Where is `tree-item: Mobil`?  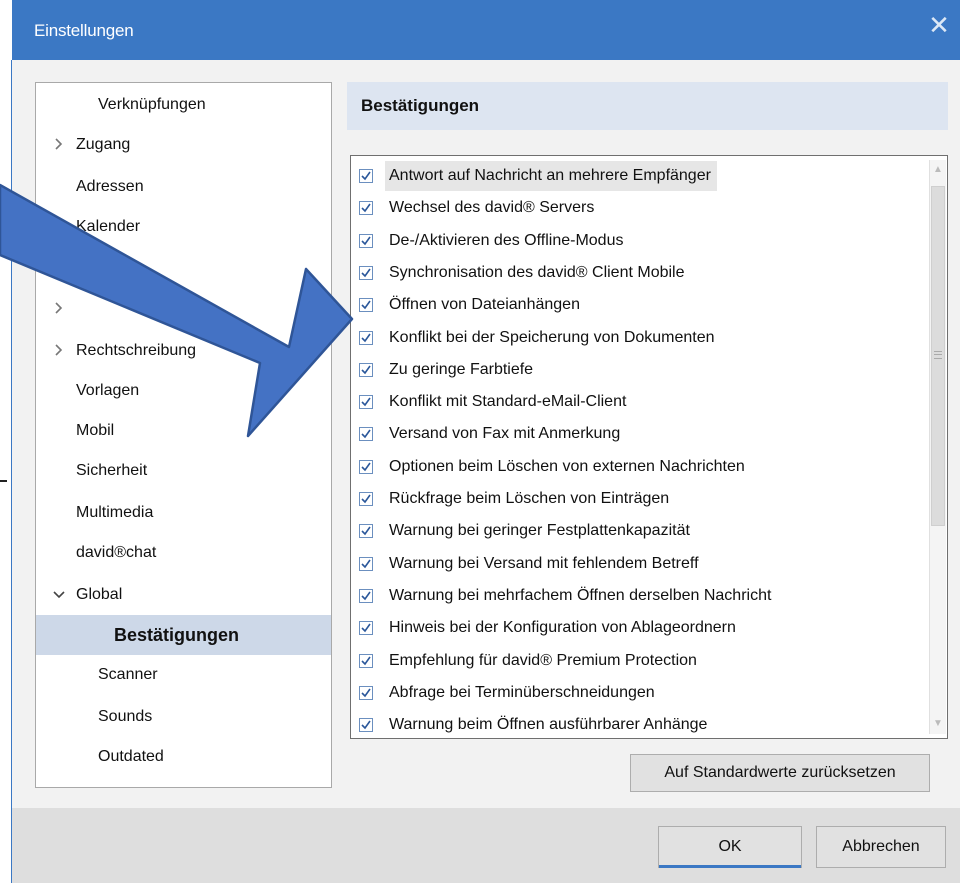 tree-item: Mobil is located at coordinates (183, 431).